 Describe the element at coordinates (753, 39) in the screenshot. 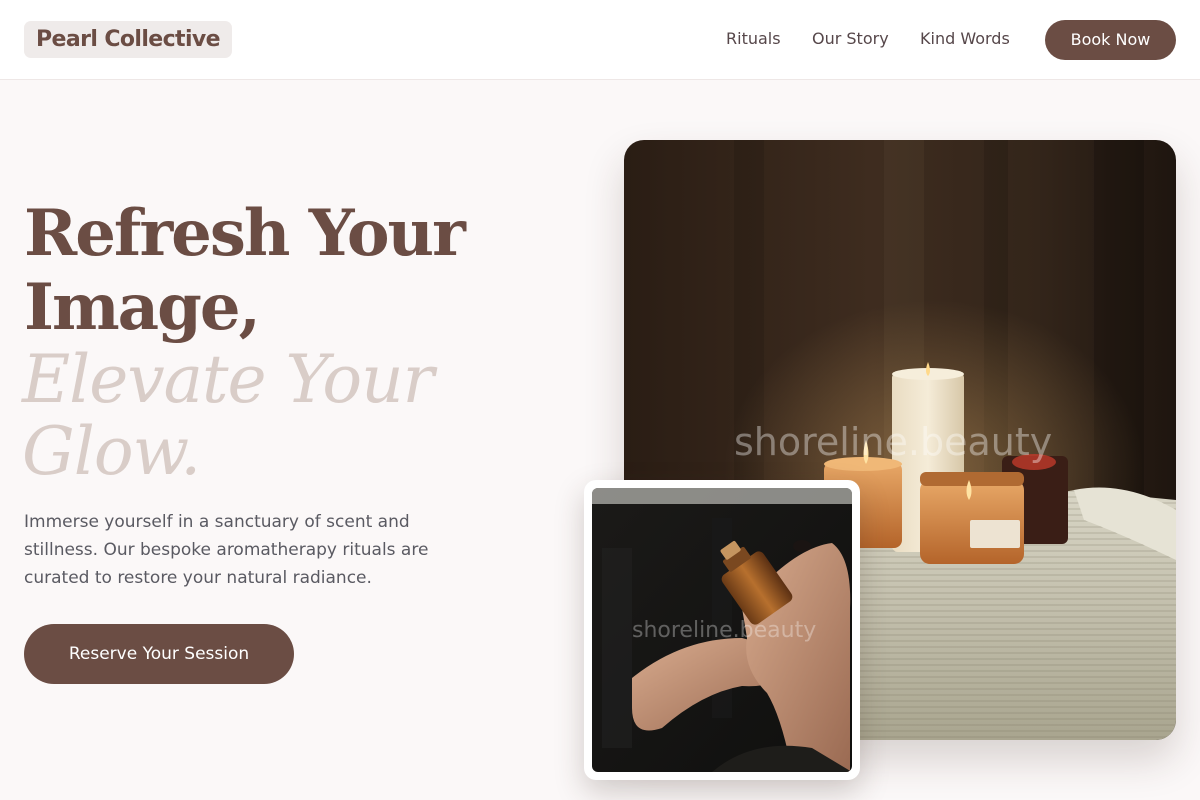

I see `nav-link-rituals: Rituals` at that location.